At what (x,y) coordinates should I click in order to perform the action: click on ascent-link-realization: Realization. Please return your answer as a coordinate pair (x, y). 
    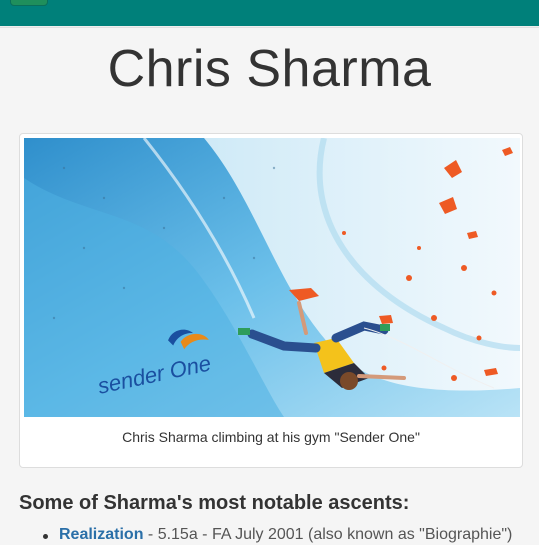
    Looking at the image, I should click on (101, 534).